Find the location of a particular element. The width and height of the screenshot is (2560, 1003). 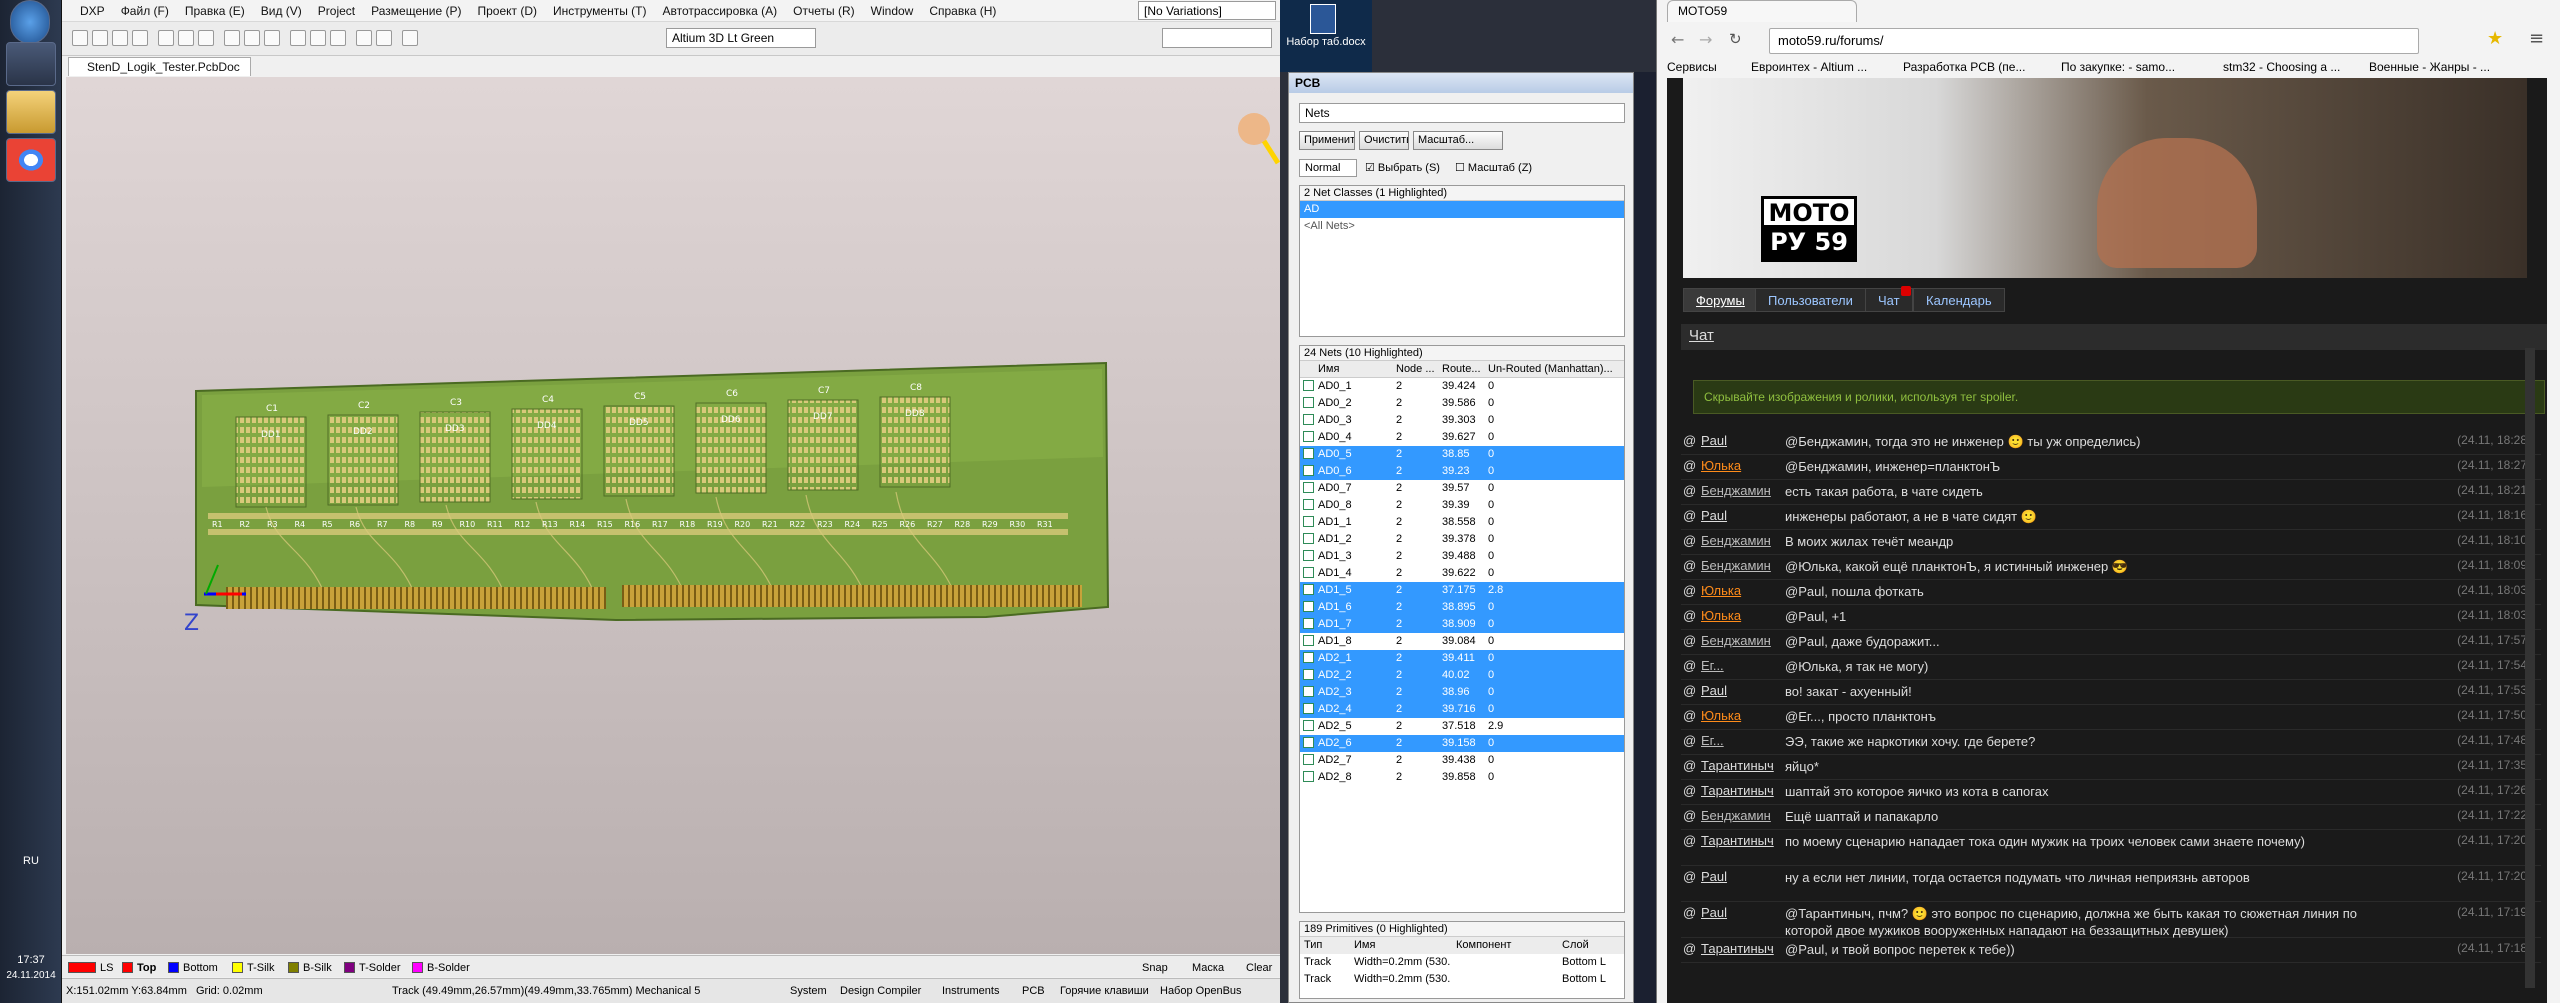

menu-project: Project is located at coordinates (336, 11).